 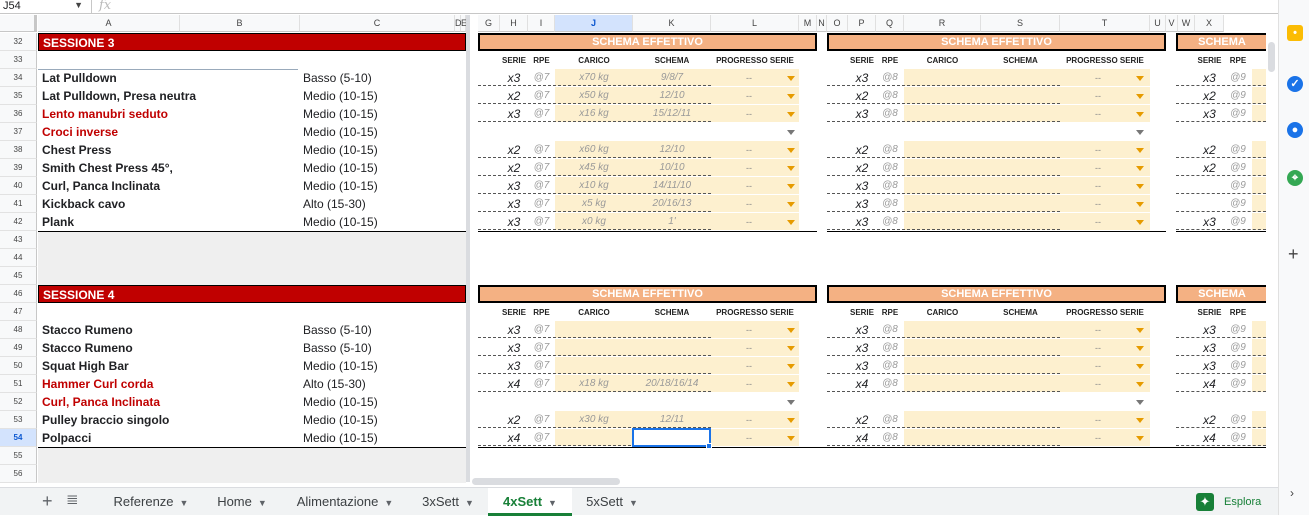 What do you see at coordinates (18, 330) in the screenshot?
I see `row-header: 48` at bounding box center [18, 330].